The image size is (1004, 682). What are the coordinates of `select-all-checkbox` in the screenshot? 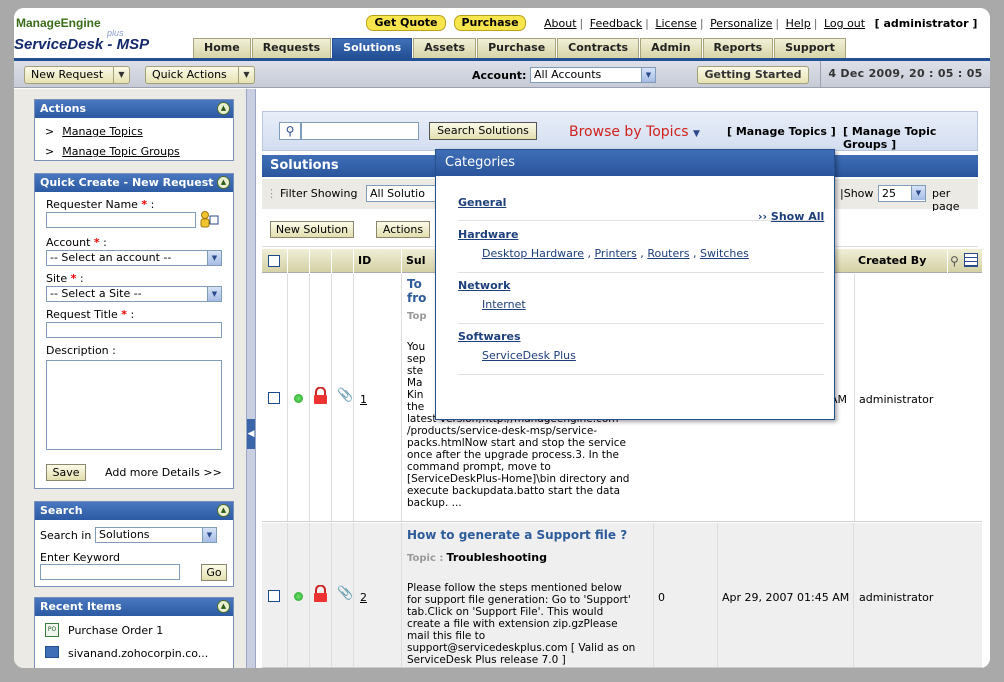 It's located at (274, 261).